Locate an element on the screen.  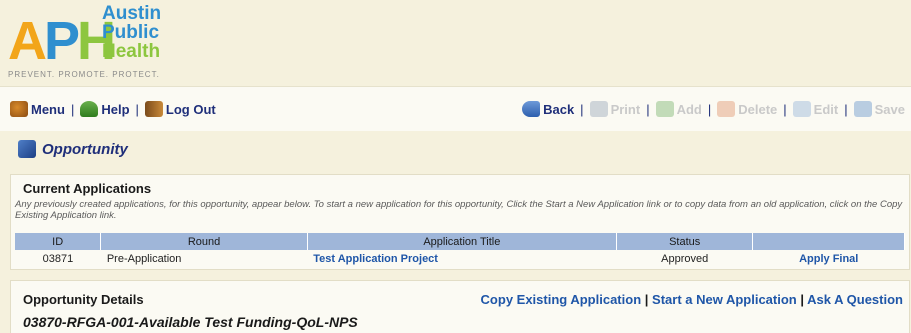
logout-icon is located at coordinates (153, 109).